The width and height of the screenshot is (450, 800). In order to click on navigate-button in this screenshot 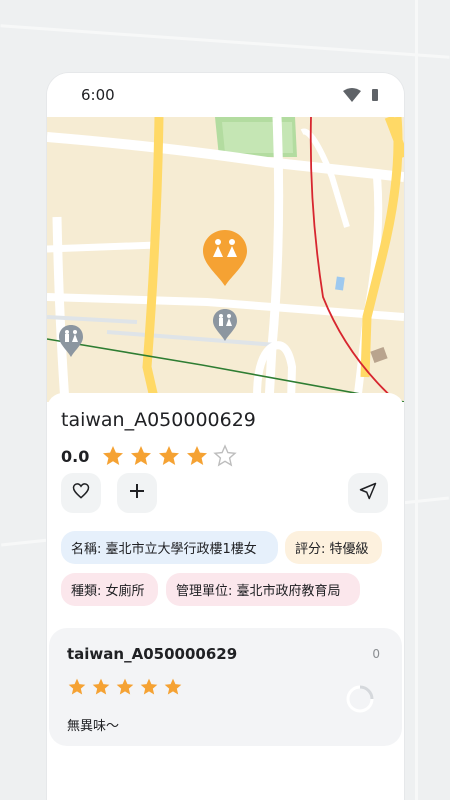, I will do `click(368, 493)`.